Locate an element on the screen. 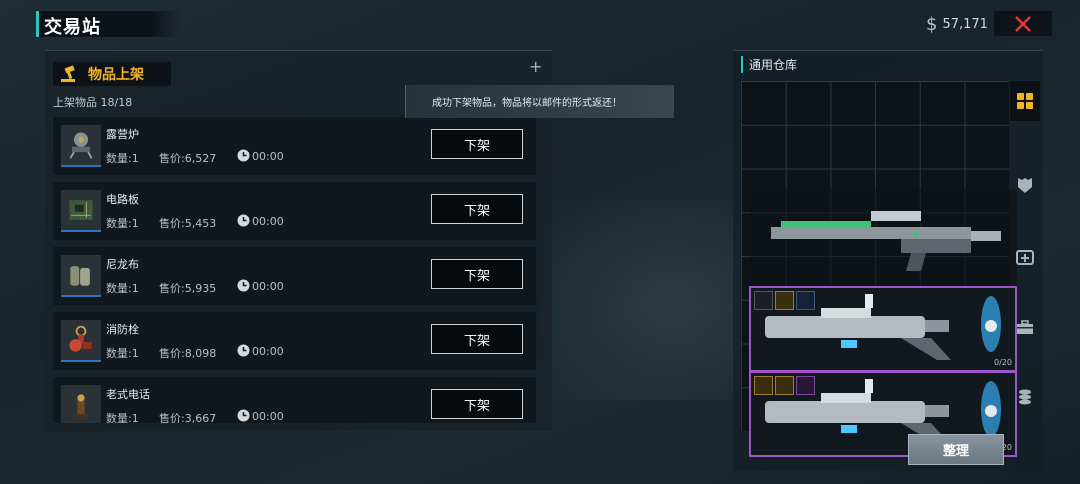  title-accent is located at coordinates (37, 24).